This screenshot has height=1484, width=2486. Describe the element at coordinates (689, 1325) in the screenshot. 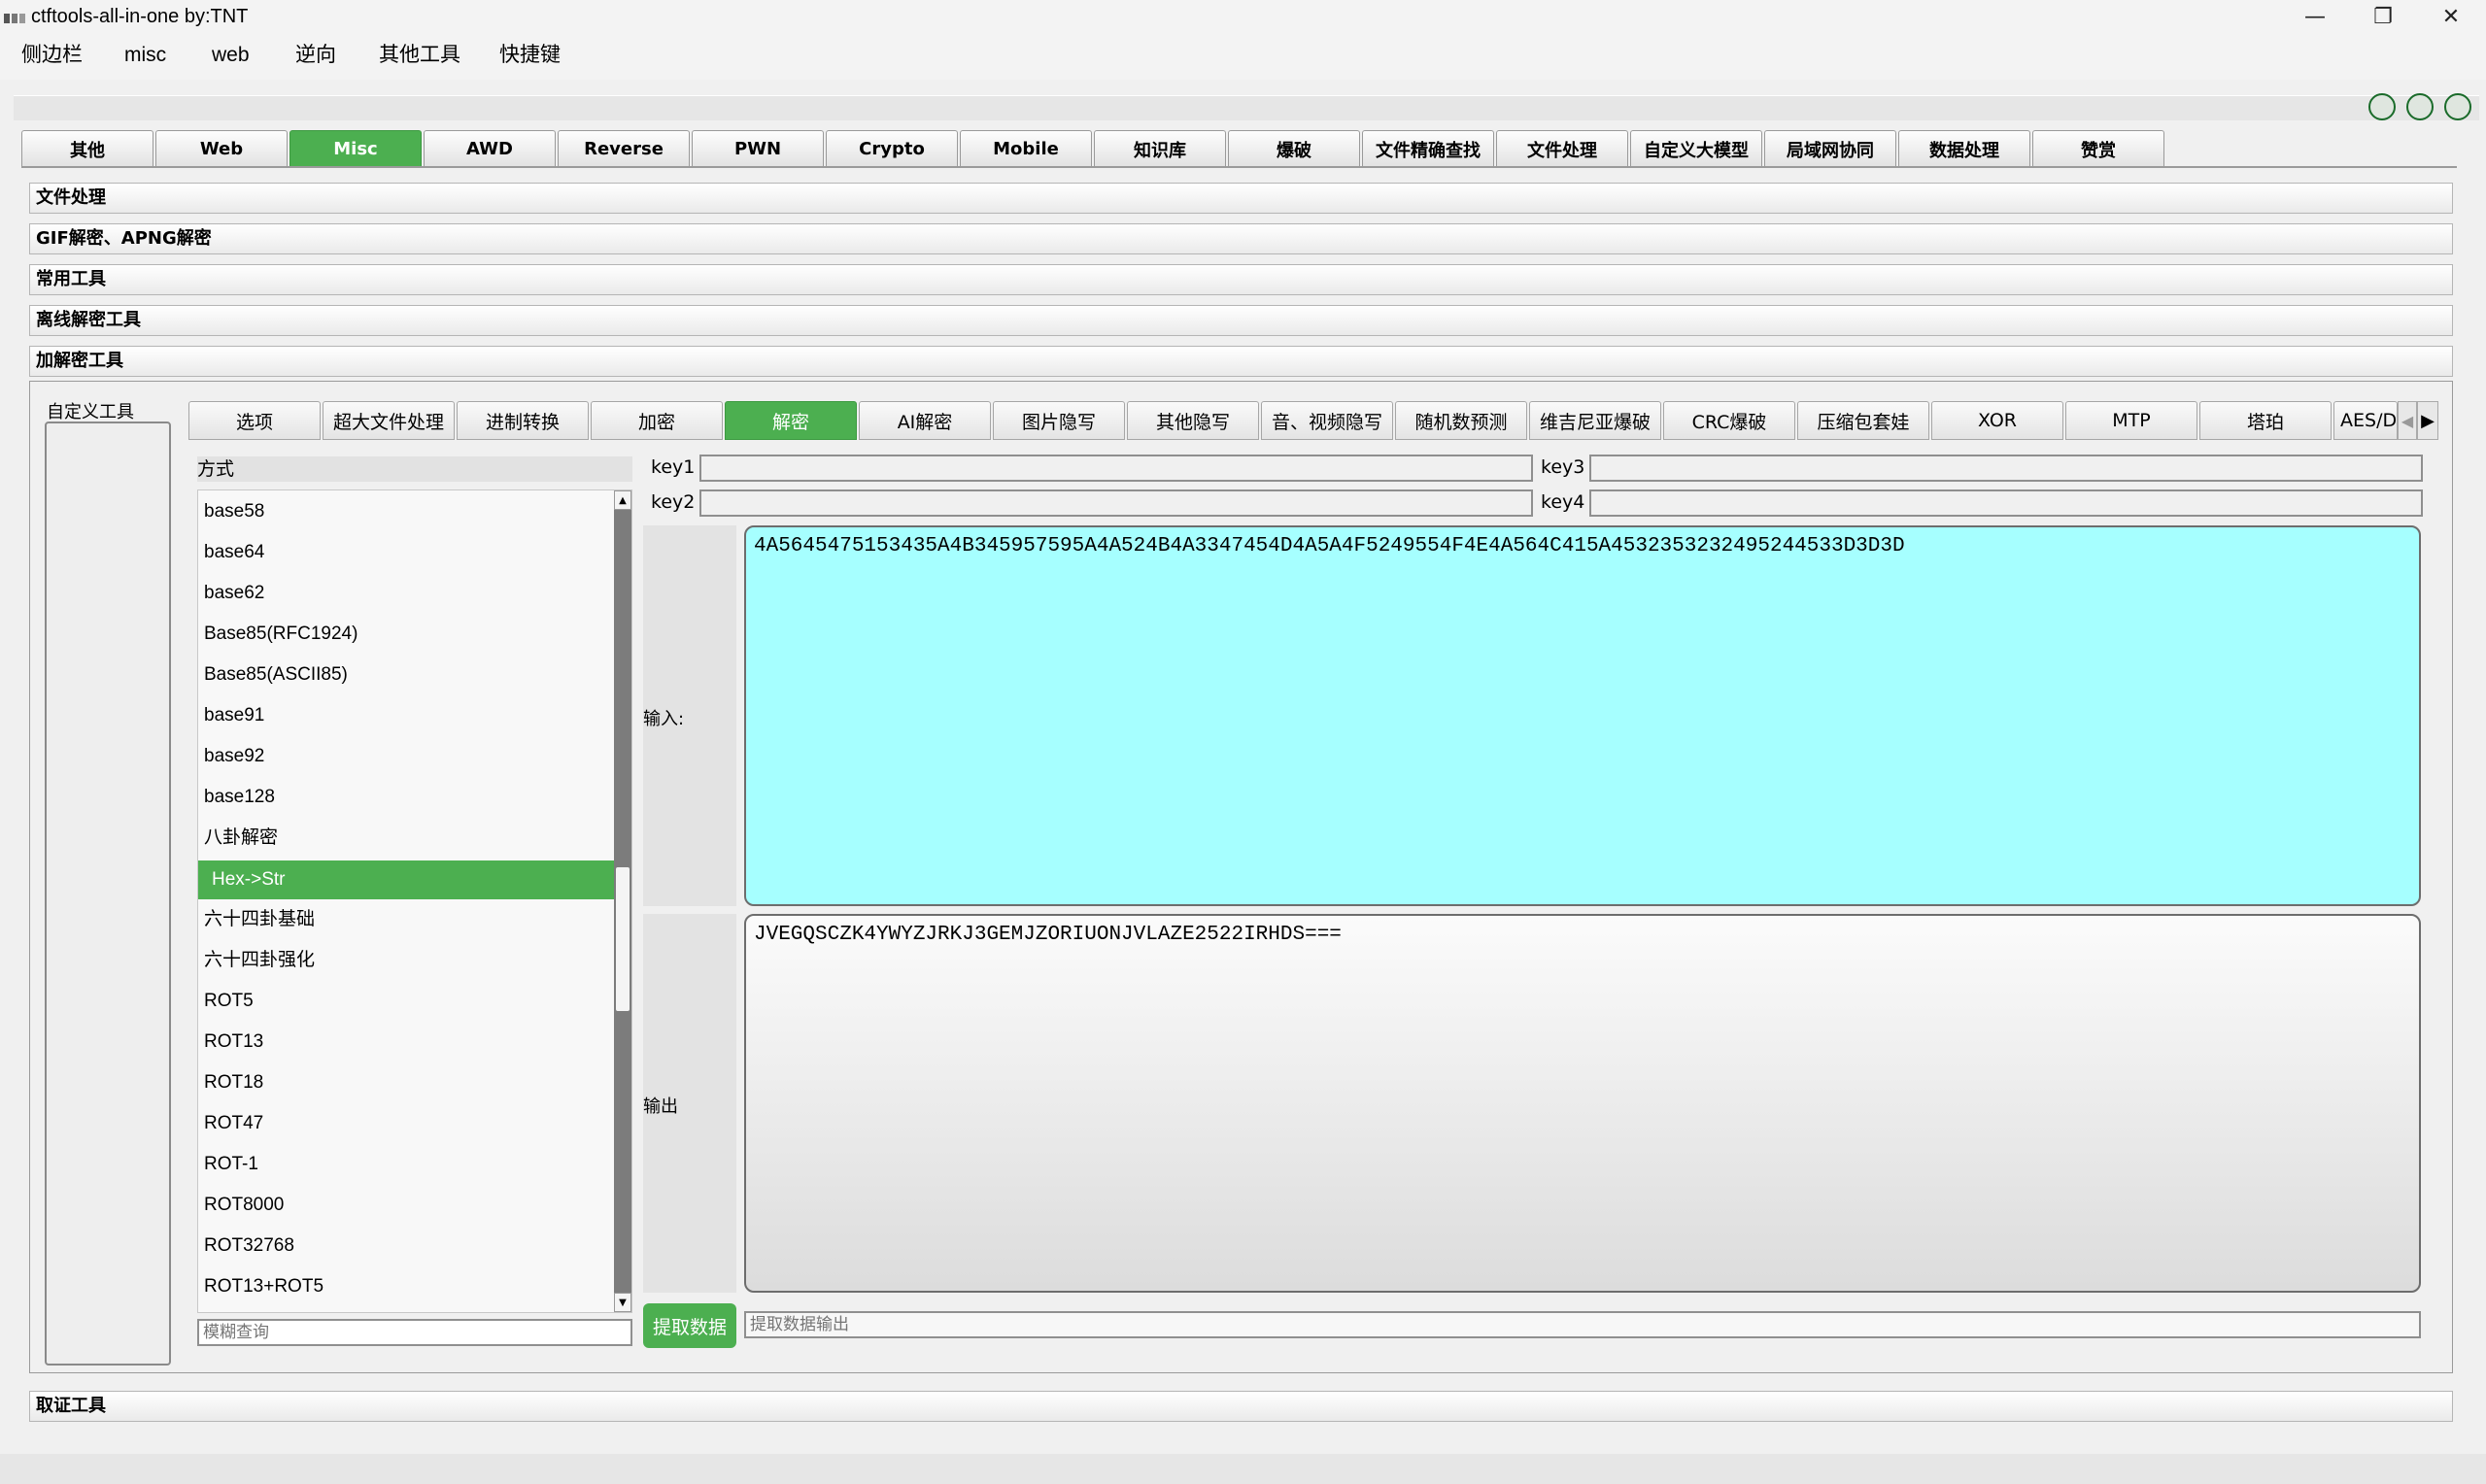

I see `extract-data-button: 提取数据` at that location.